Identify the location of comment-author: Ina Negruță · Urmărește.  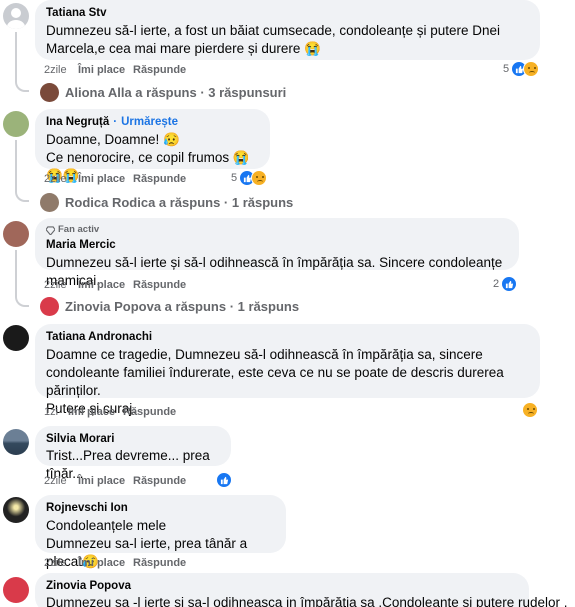
(152, 122).